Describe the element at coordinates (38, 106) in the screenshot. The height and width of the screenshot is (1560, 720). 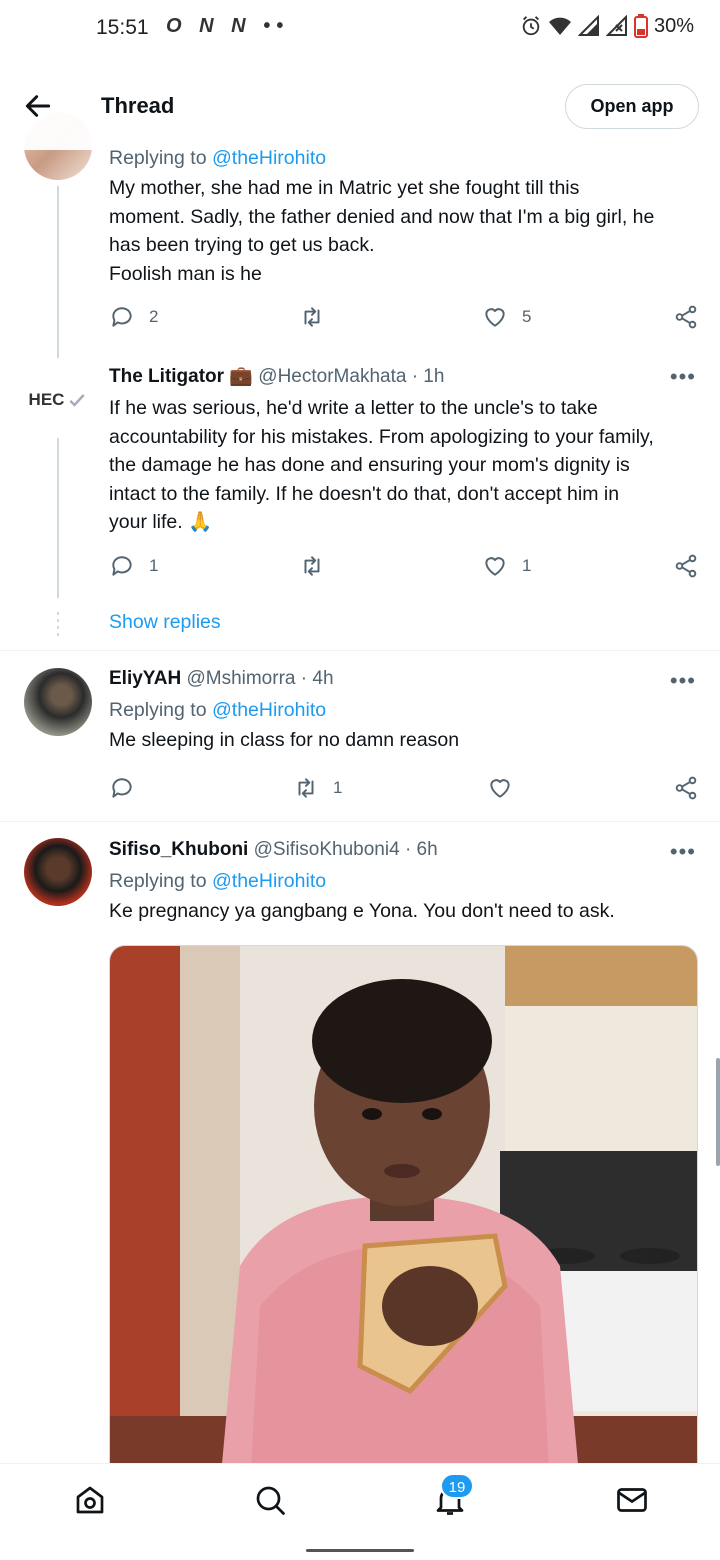
I see `back-arrow-icon` at that location.